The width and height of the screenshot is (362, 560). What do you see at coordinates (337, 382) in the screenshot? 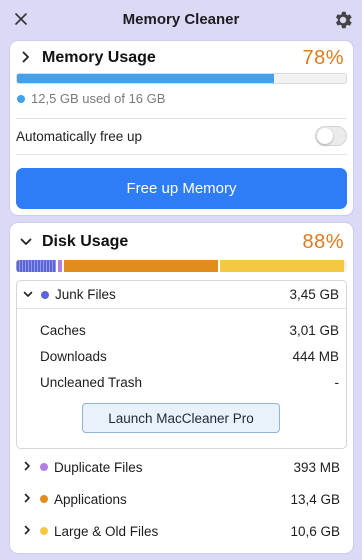
I see `trash-value: -` at bounding box center [337, 382].